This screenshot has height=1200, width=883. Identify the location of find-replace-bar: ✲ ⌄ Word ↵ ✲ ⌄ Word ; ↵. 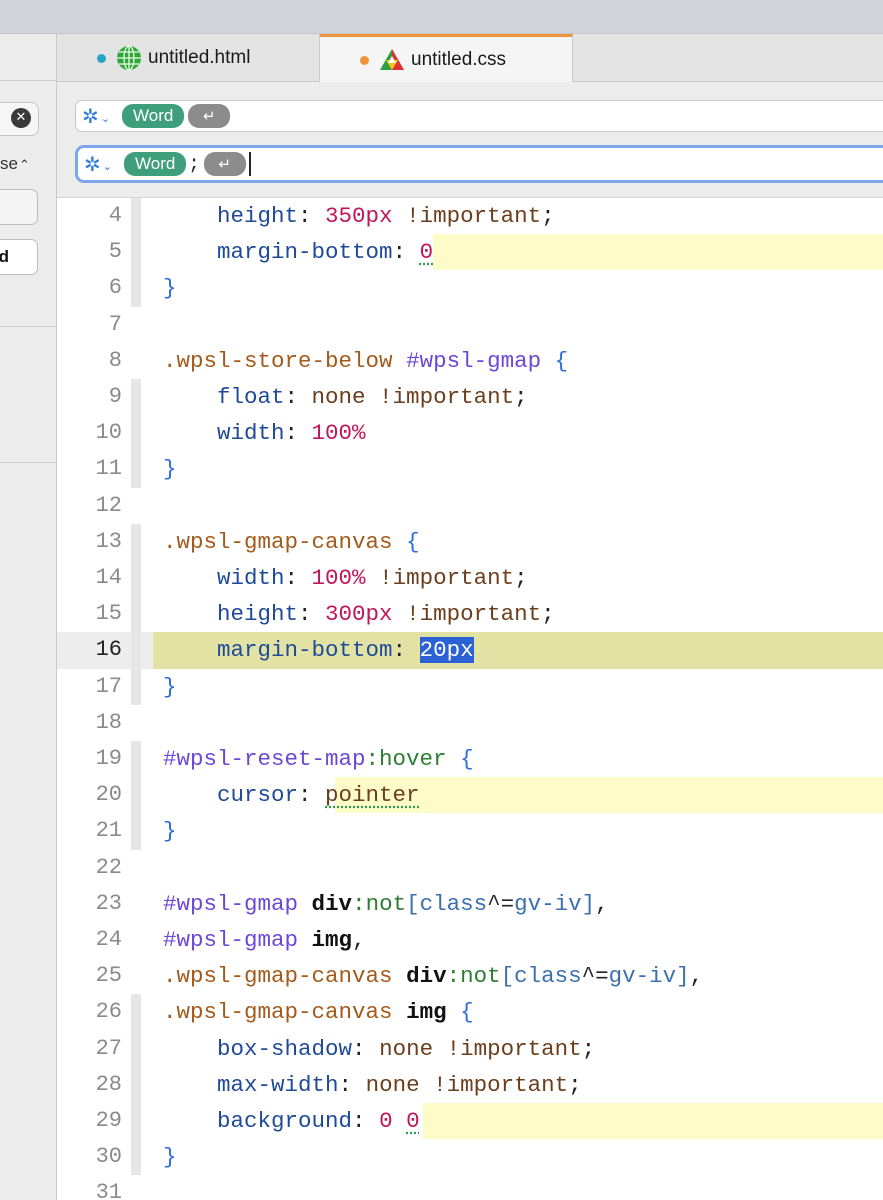
(470, 140).